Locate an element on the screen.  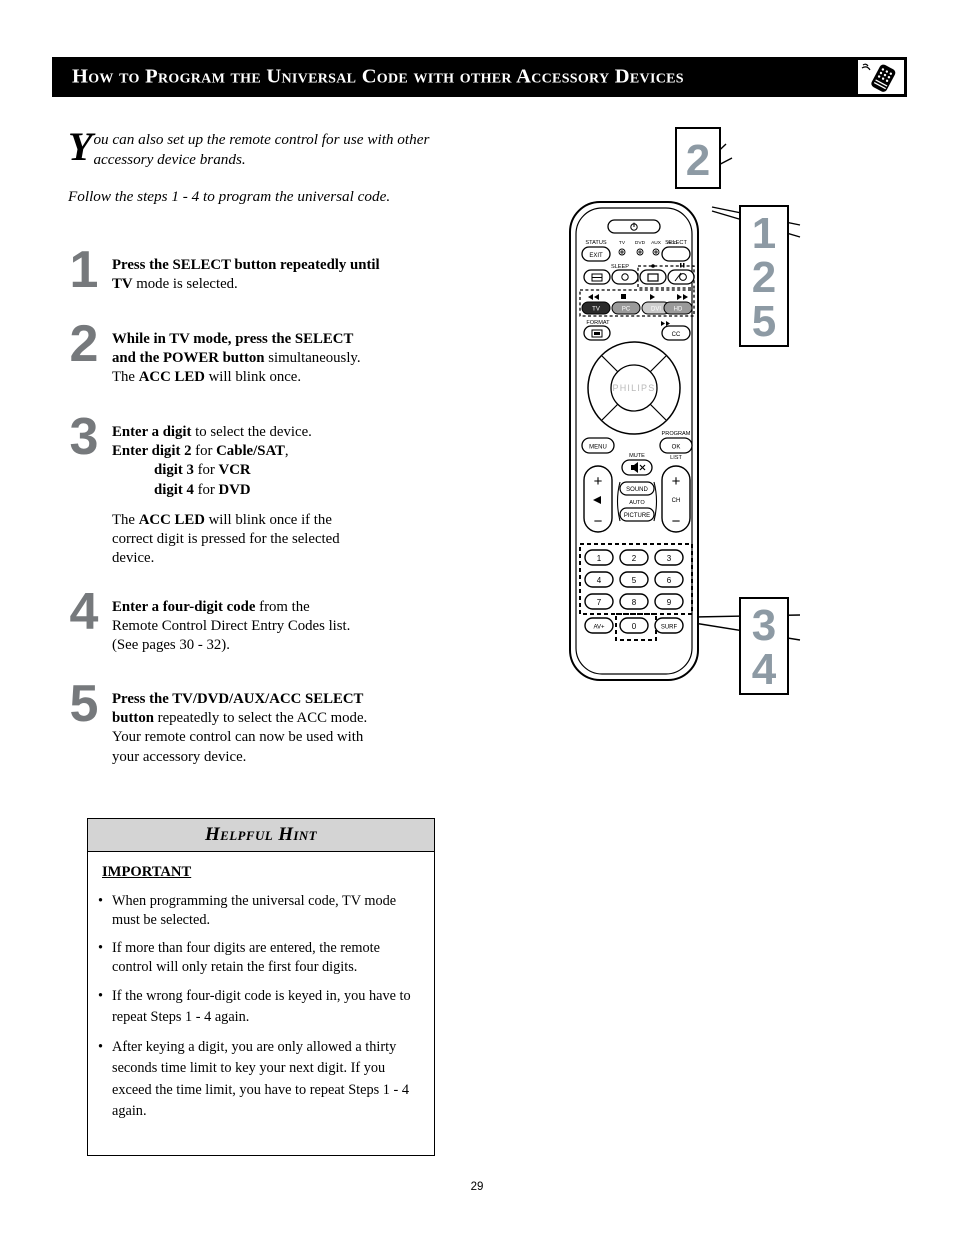
mode-button-hd: HD is located at coordinates (678, 308).